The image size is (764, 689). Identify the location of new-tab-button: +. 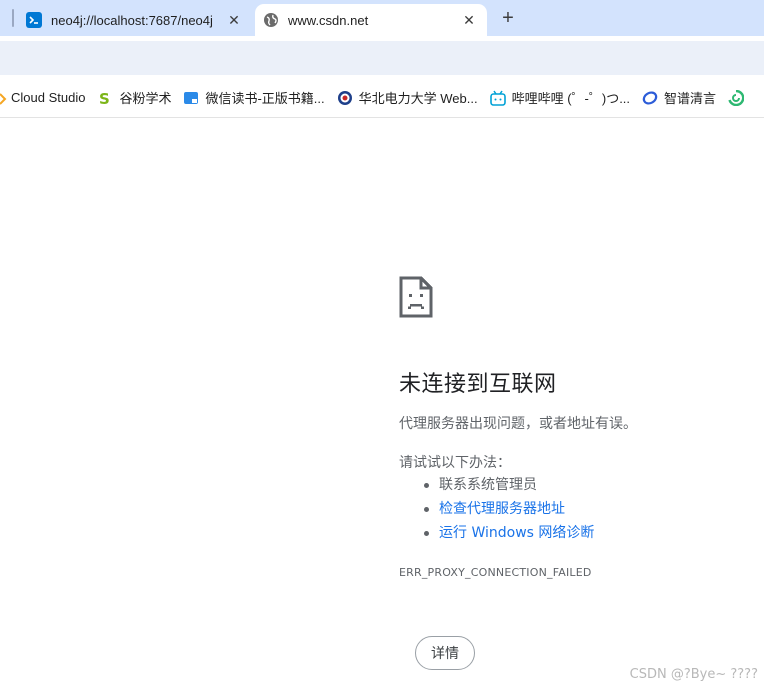
(508, 18).